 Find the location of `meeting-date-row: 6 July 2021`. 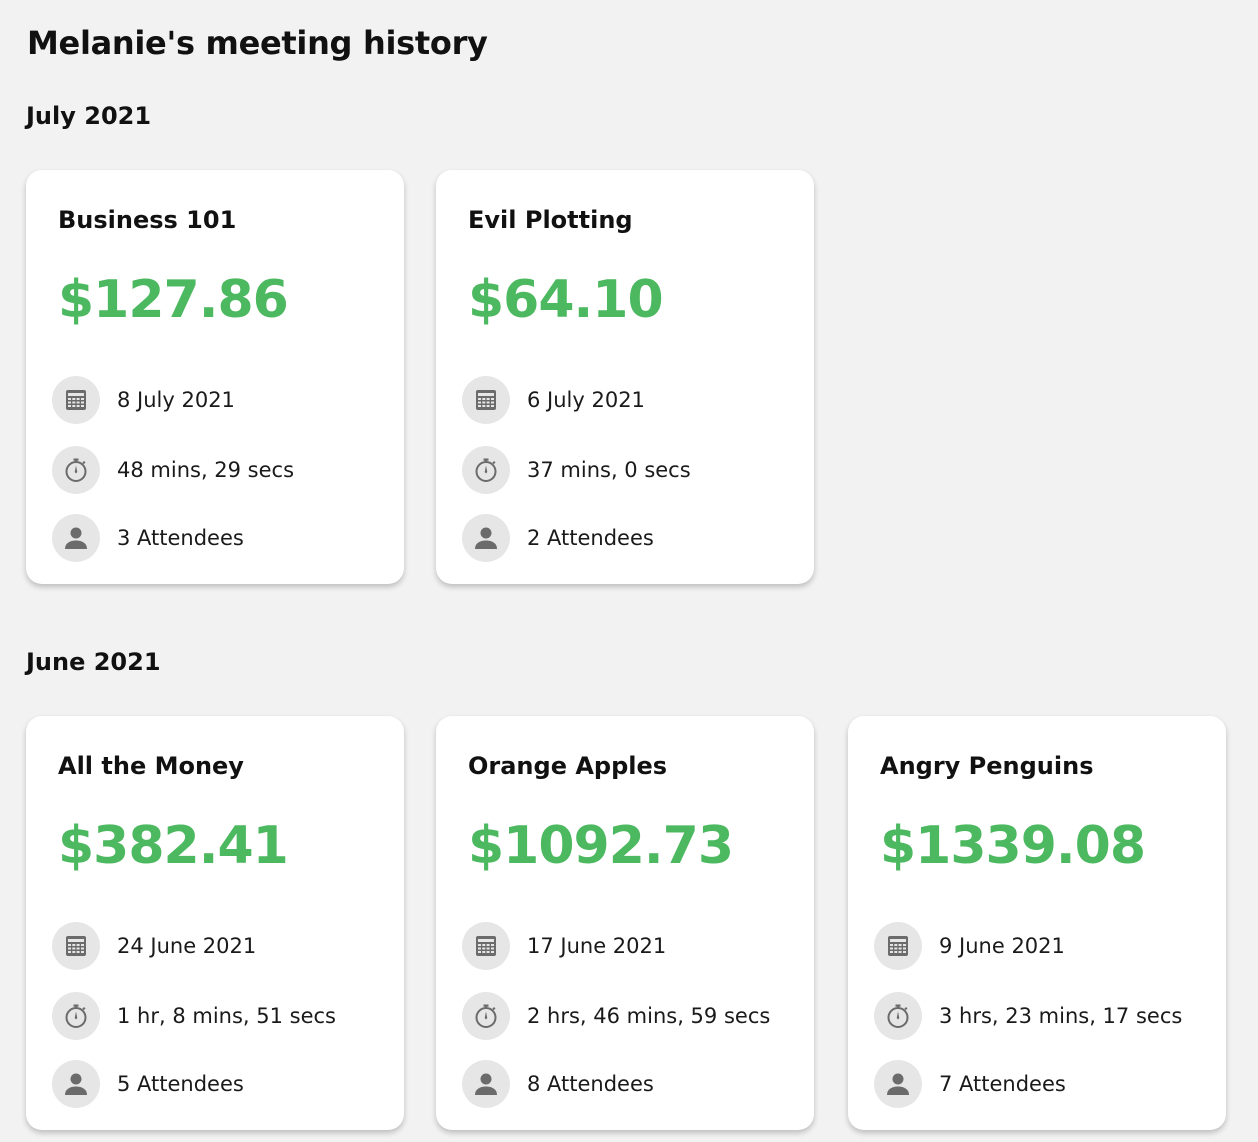

meeting-date-row: 6 July 2021 is located at coordinates (553, 400).